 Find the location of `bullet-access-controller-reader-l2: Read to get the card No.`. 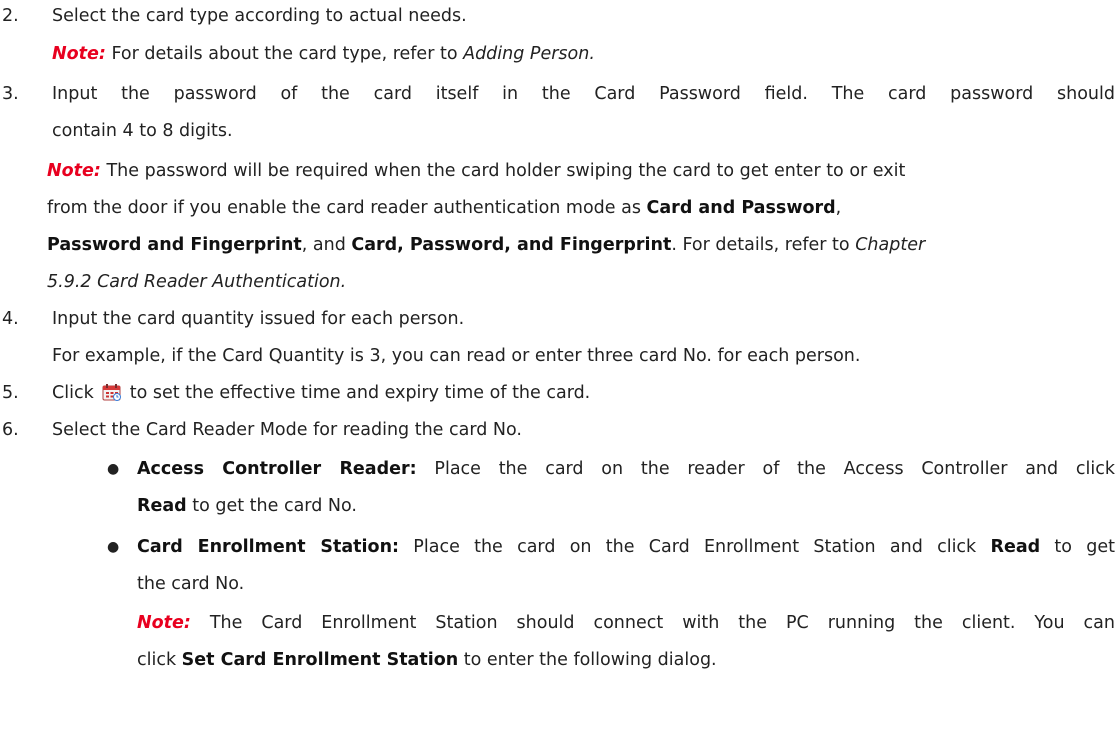

bullet-access-controller-reader-l2: Read to get the card No. is located at coordinates (628, 506).